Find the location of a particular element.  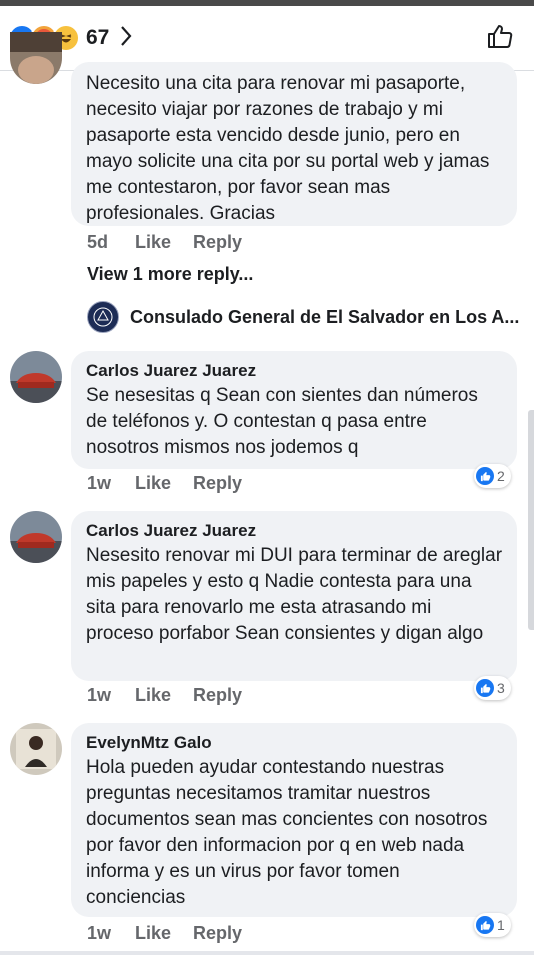

like-outline-icon is located at coordinates (500, 38).